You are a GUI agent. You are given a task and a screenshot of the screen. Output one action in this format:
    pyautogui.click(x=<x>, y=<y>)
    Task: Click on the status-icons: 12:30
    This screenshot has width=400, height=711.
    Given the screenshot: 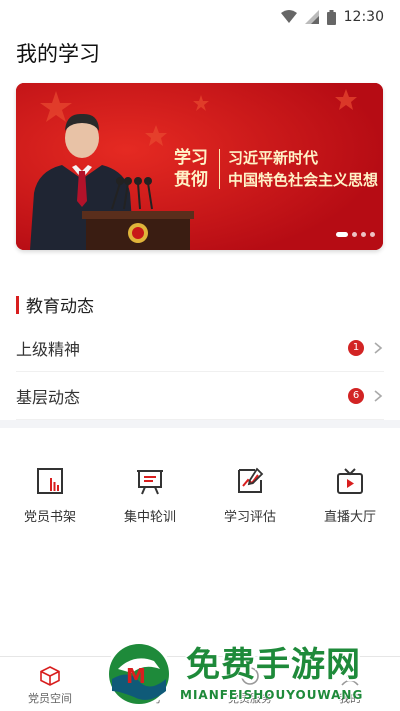 What is the action you would take?
    pyautogui.click(x=332, y=17)
    